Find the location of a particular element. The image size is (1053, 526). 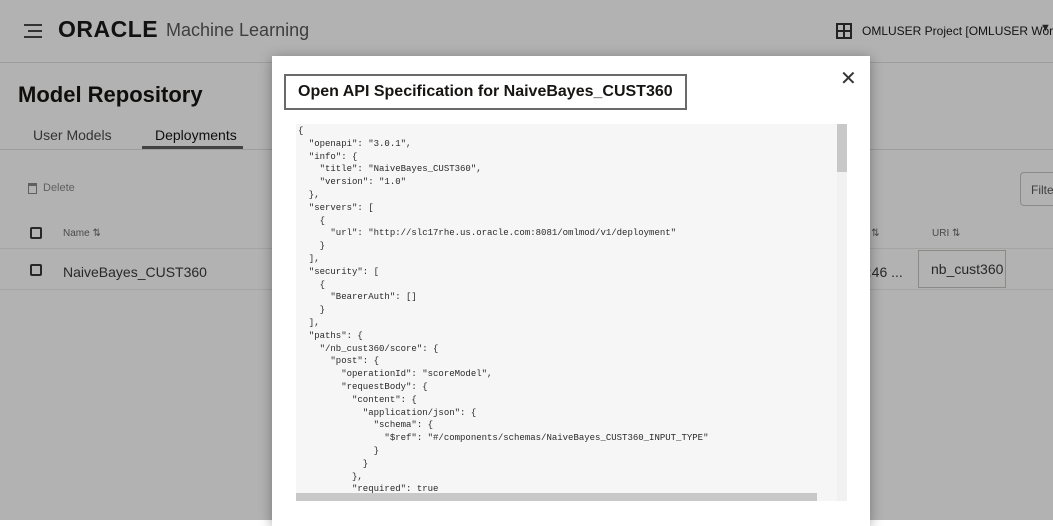

close-icon: ✕ is located at coordinates (848, 78).